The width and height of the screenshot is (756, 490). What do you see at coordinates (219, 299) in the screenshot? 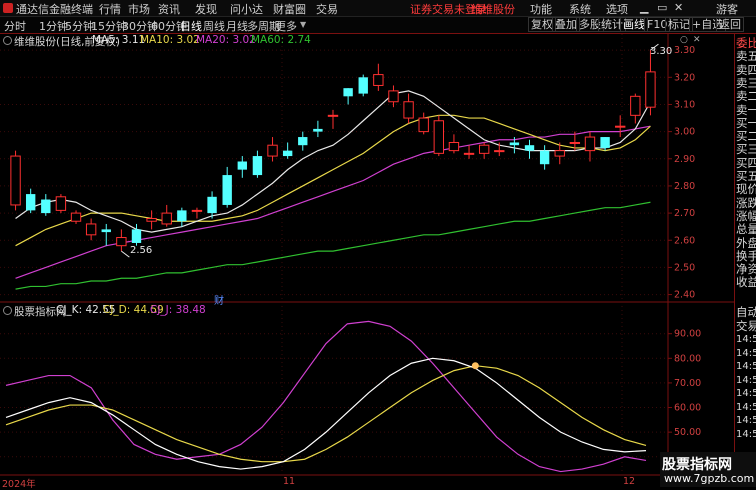
I see `financial-report-marker: 财` at bounding box center [219, 299].